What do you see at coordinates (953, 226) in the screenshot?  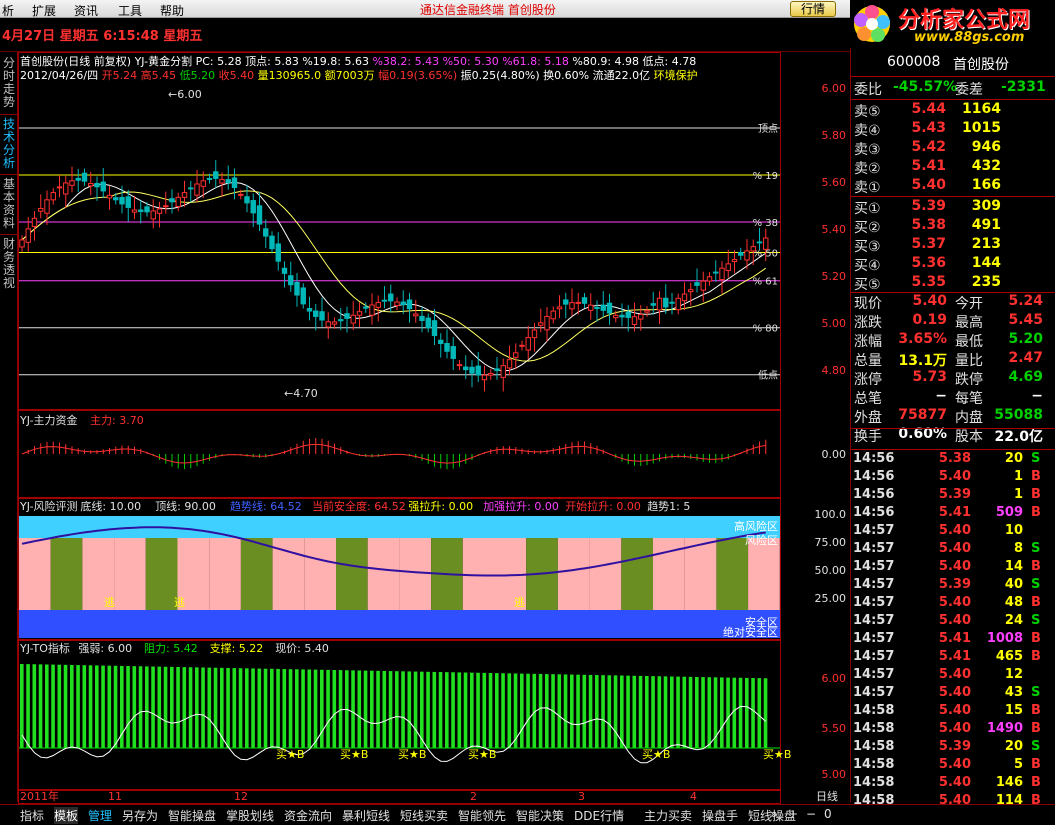 I see `bid-row: 买② 5.38 491` at bounding box center [953, 226].